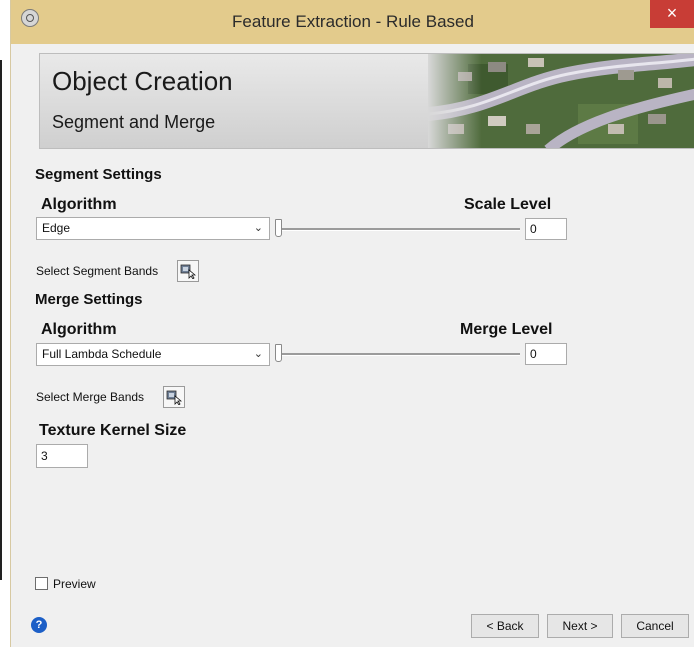 The image size is (694, 647). What do you see at coordinates (366, 101) in the screenshot?
I see `header-banner: Object Creation Segment and Merge` at bounding box center [366, 101].